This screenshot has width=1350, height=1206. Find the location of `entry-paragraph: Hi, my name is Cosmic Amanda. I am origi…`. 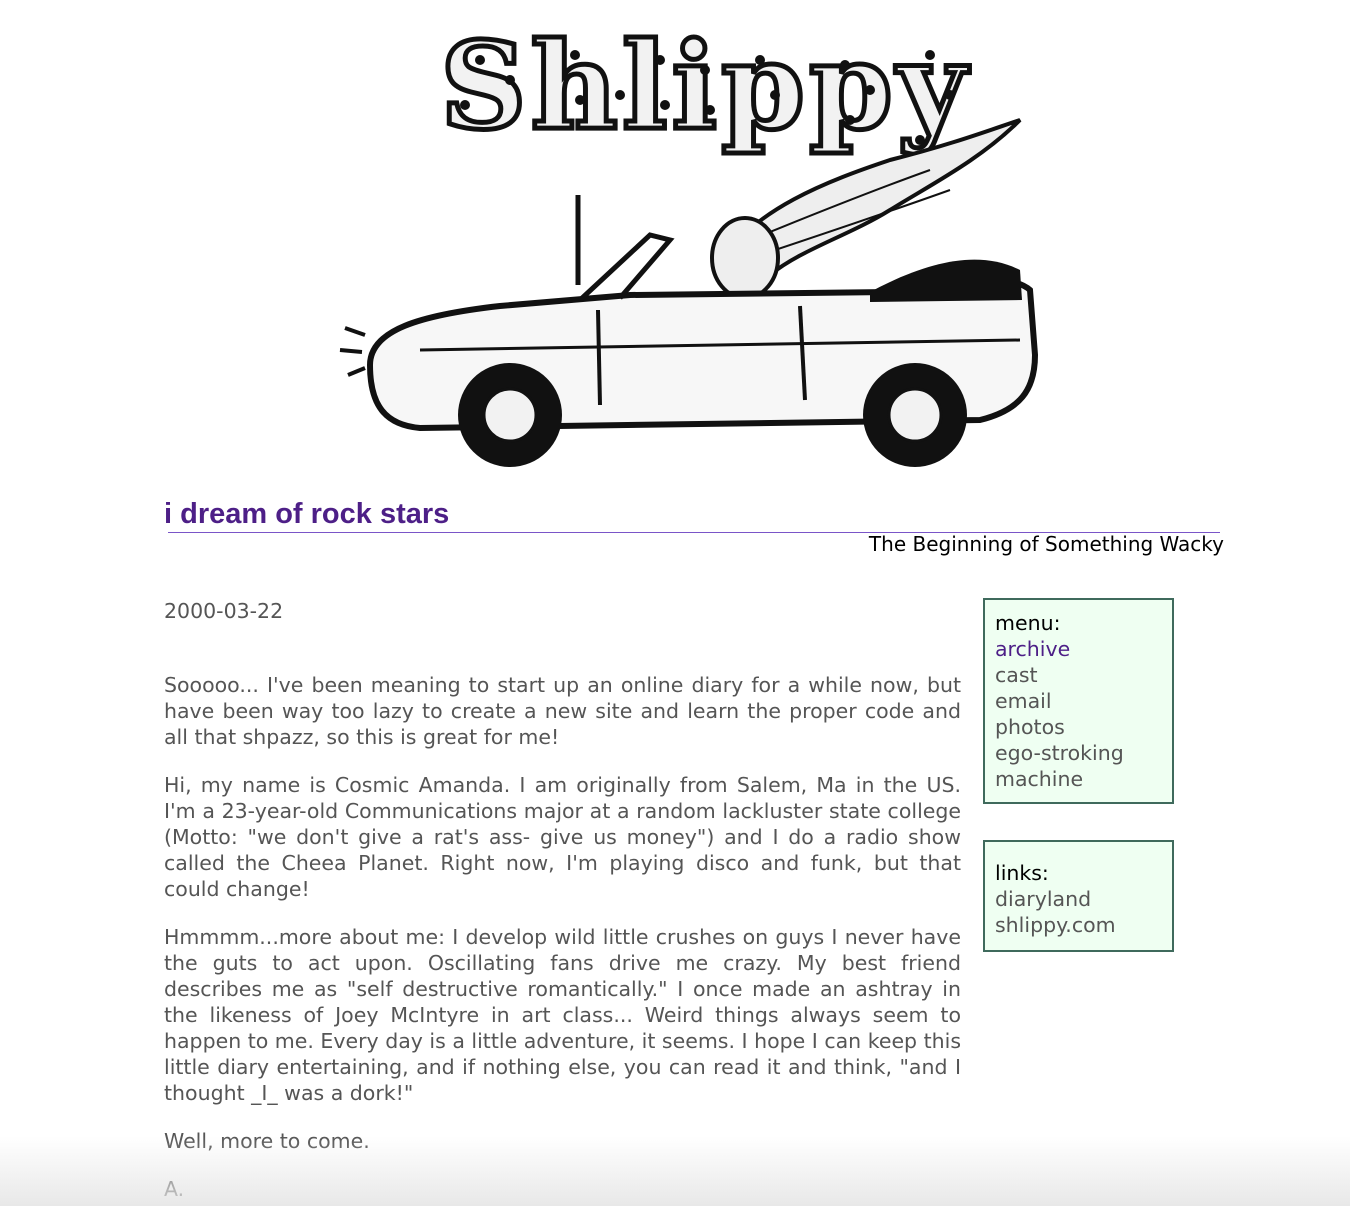

entry-paragraph: Hi, my name is Cosmic Amanda. I am origi… is located at coordinates (562, 837).